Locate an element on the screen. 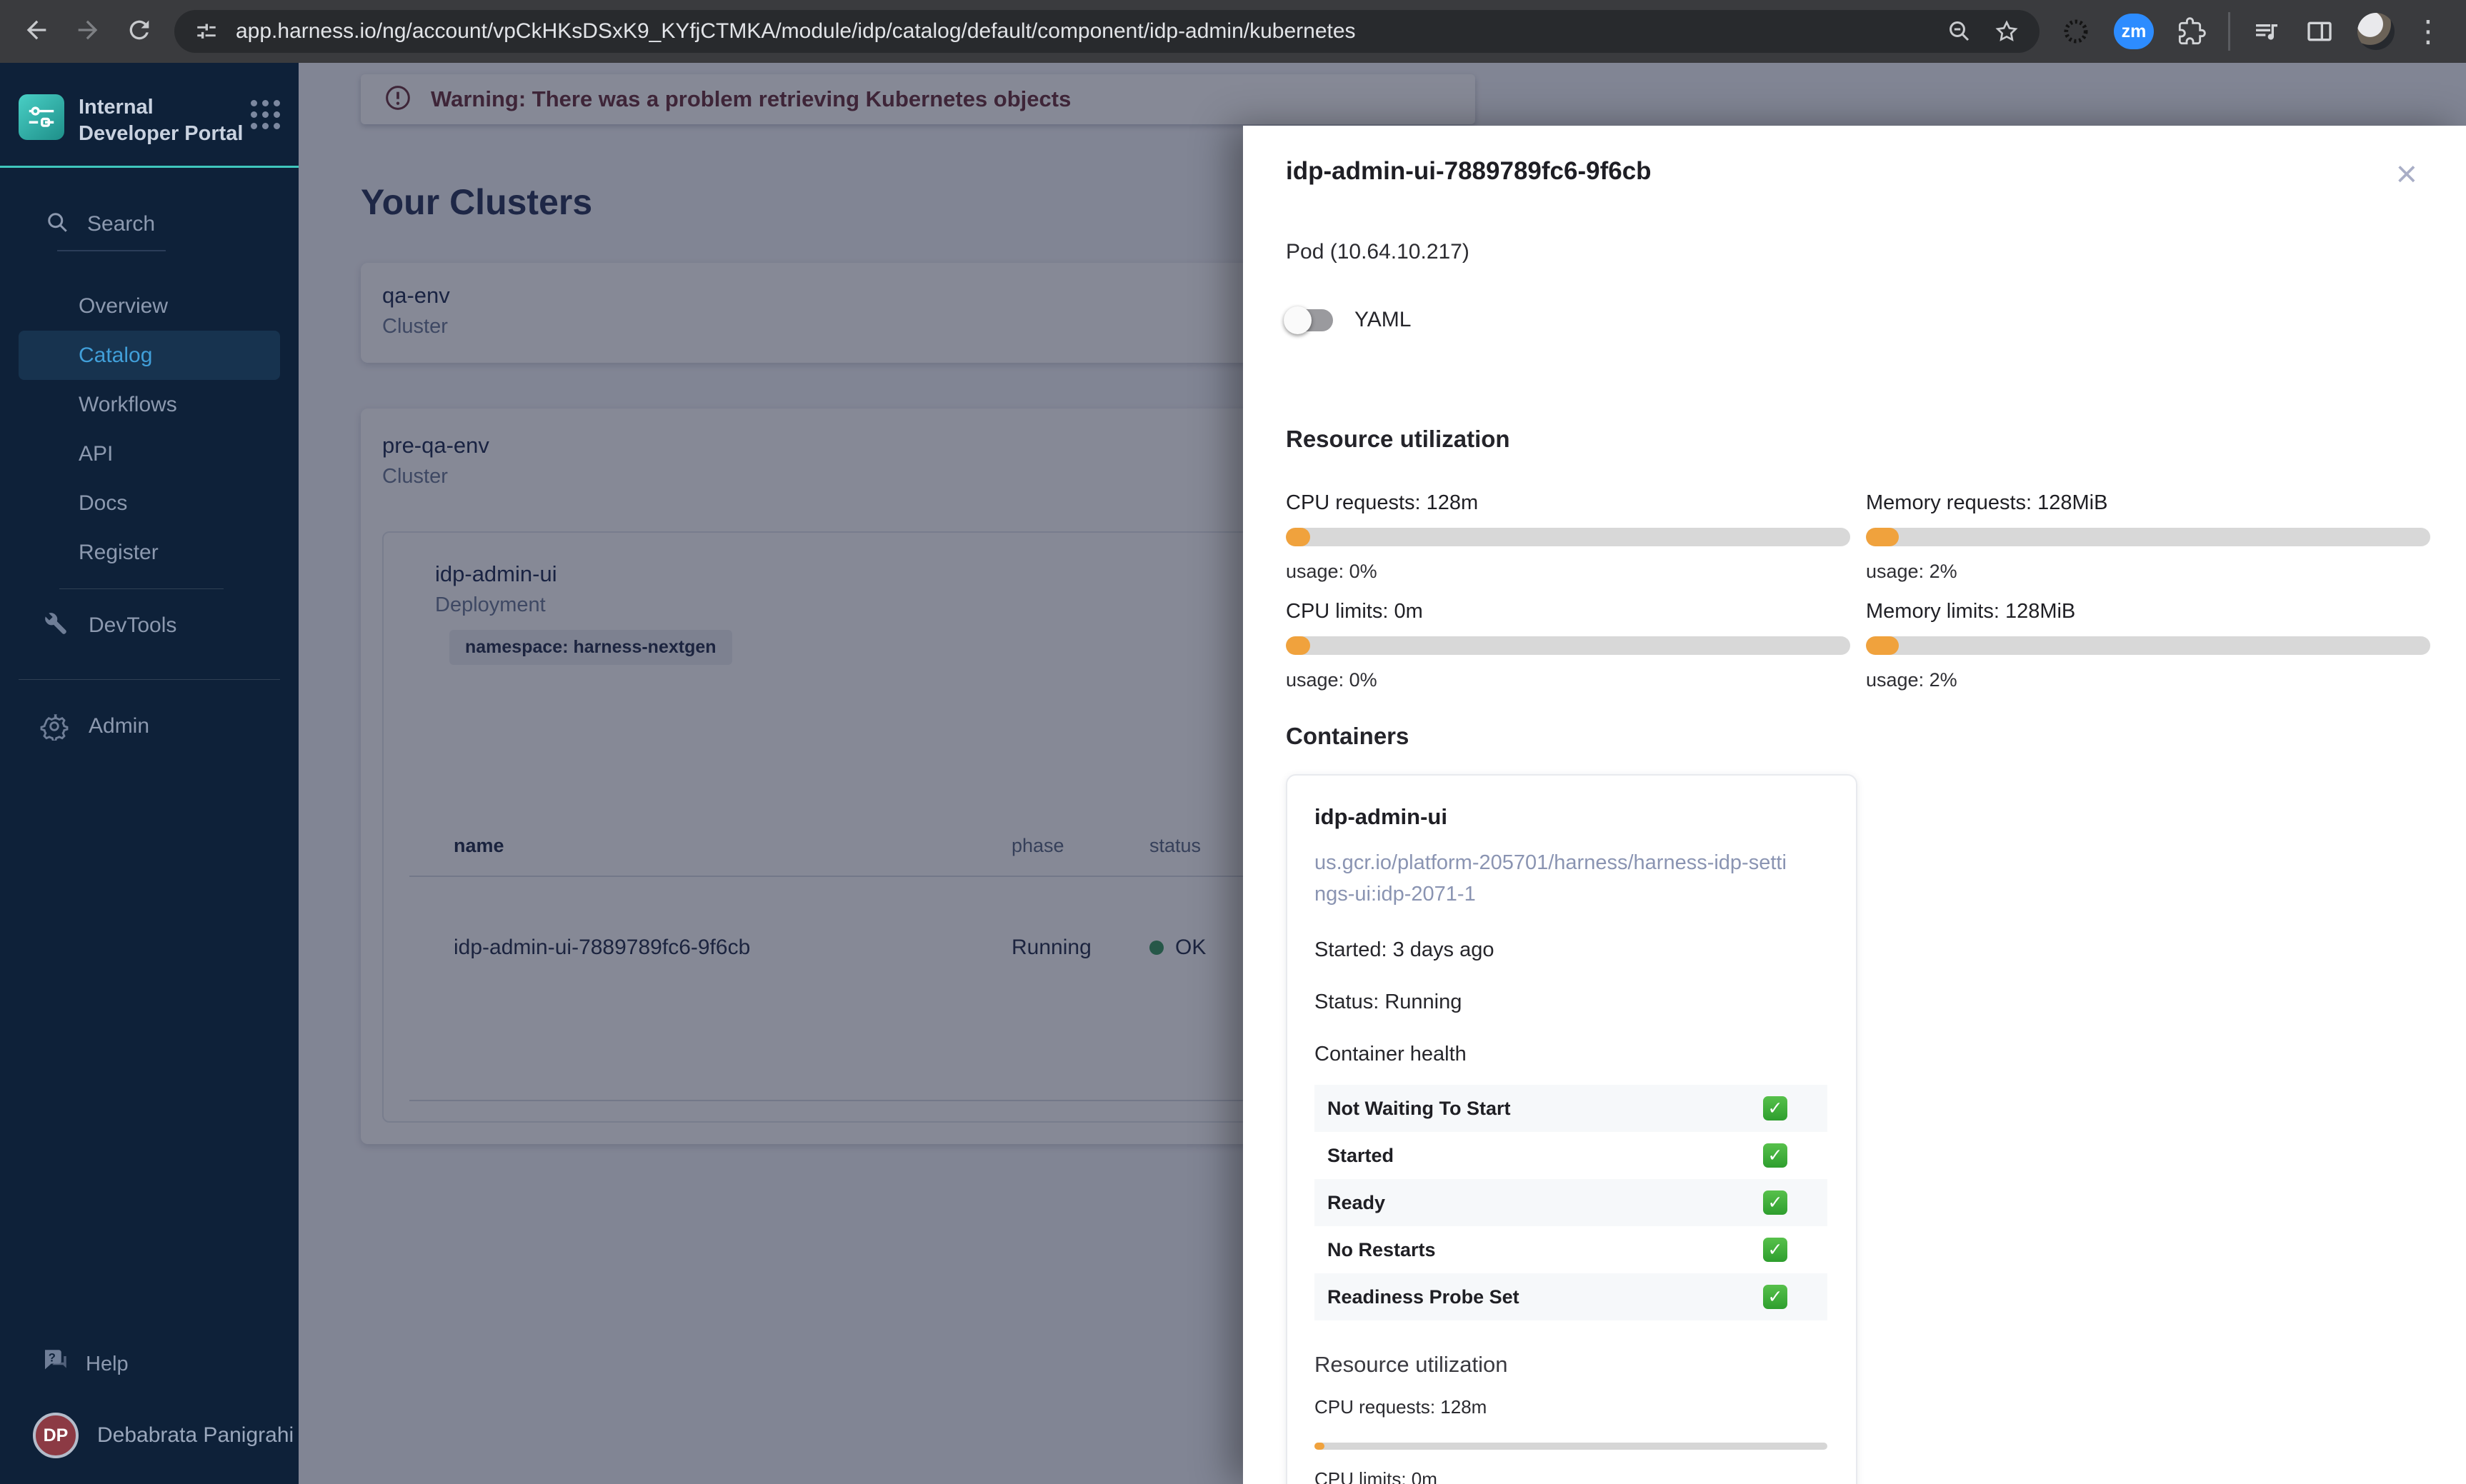 The width and height of the screenshot is (2466, 1484). container-health-heading: Container health is located at coordinates (1390, 1054).